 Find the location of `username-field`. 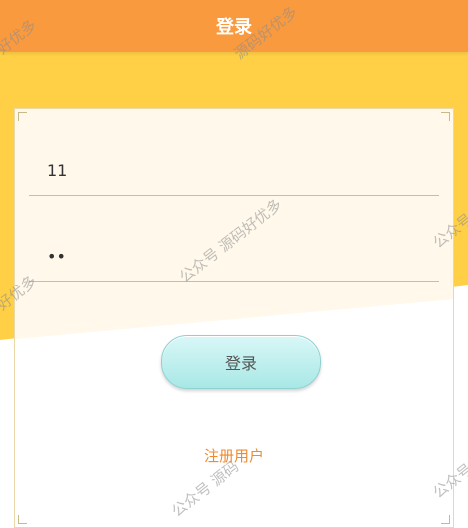

username-field is located at coordinates (234, 170).